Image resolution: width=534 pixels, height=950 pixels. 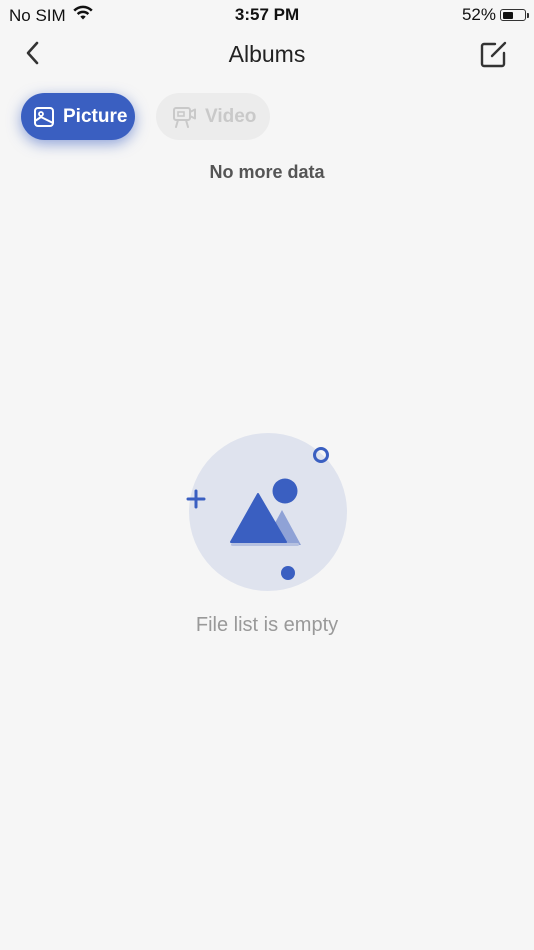 I want to click on tab-label: Video, so click(x=231, y=116).